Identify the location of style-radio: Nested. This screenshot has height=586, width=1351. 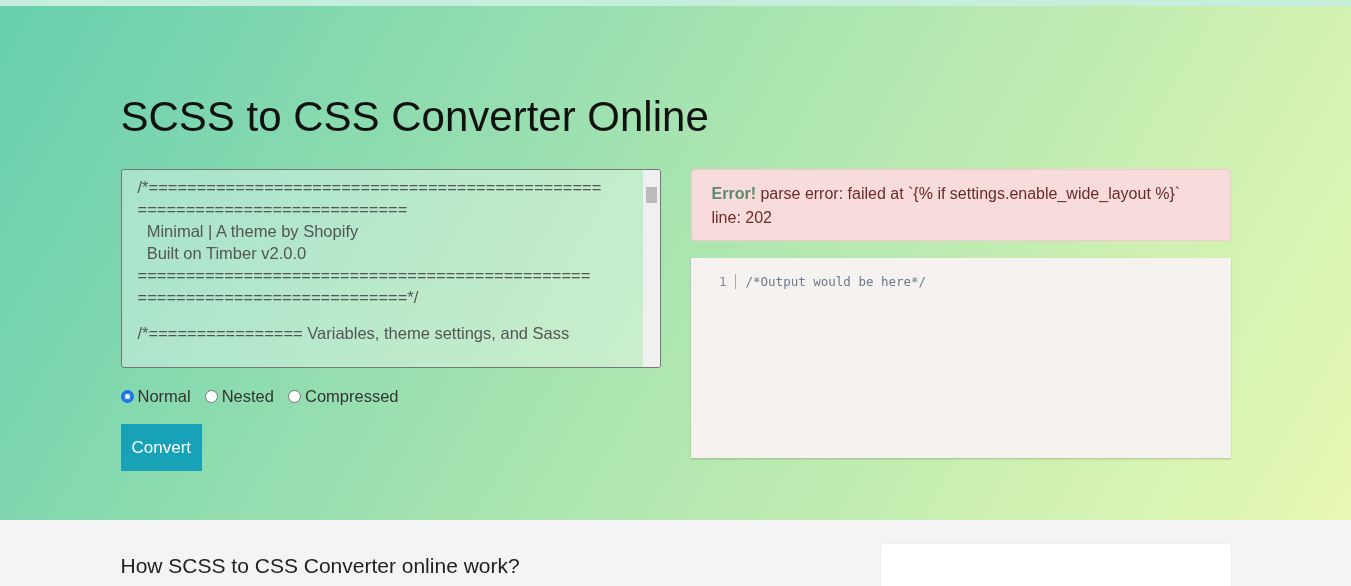
(239, 396).